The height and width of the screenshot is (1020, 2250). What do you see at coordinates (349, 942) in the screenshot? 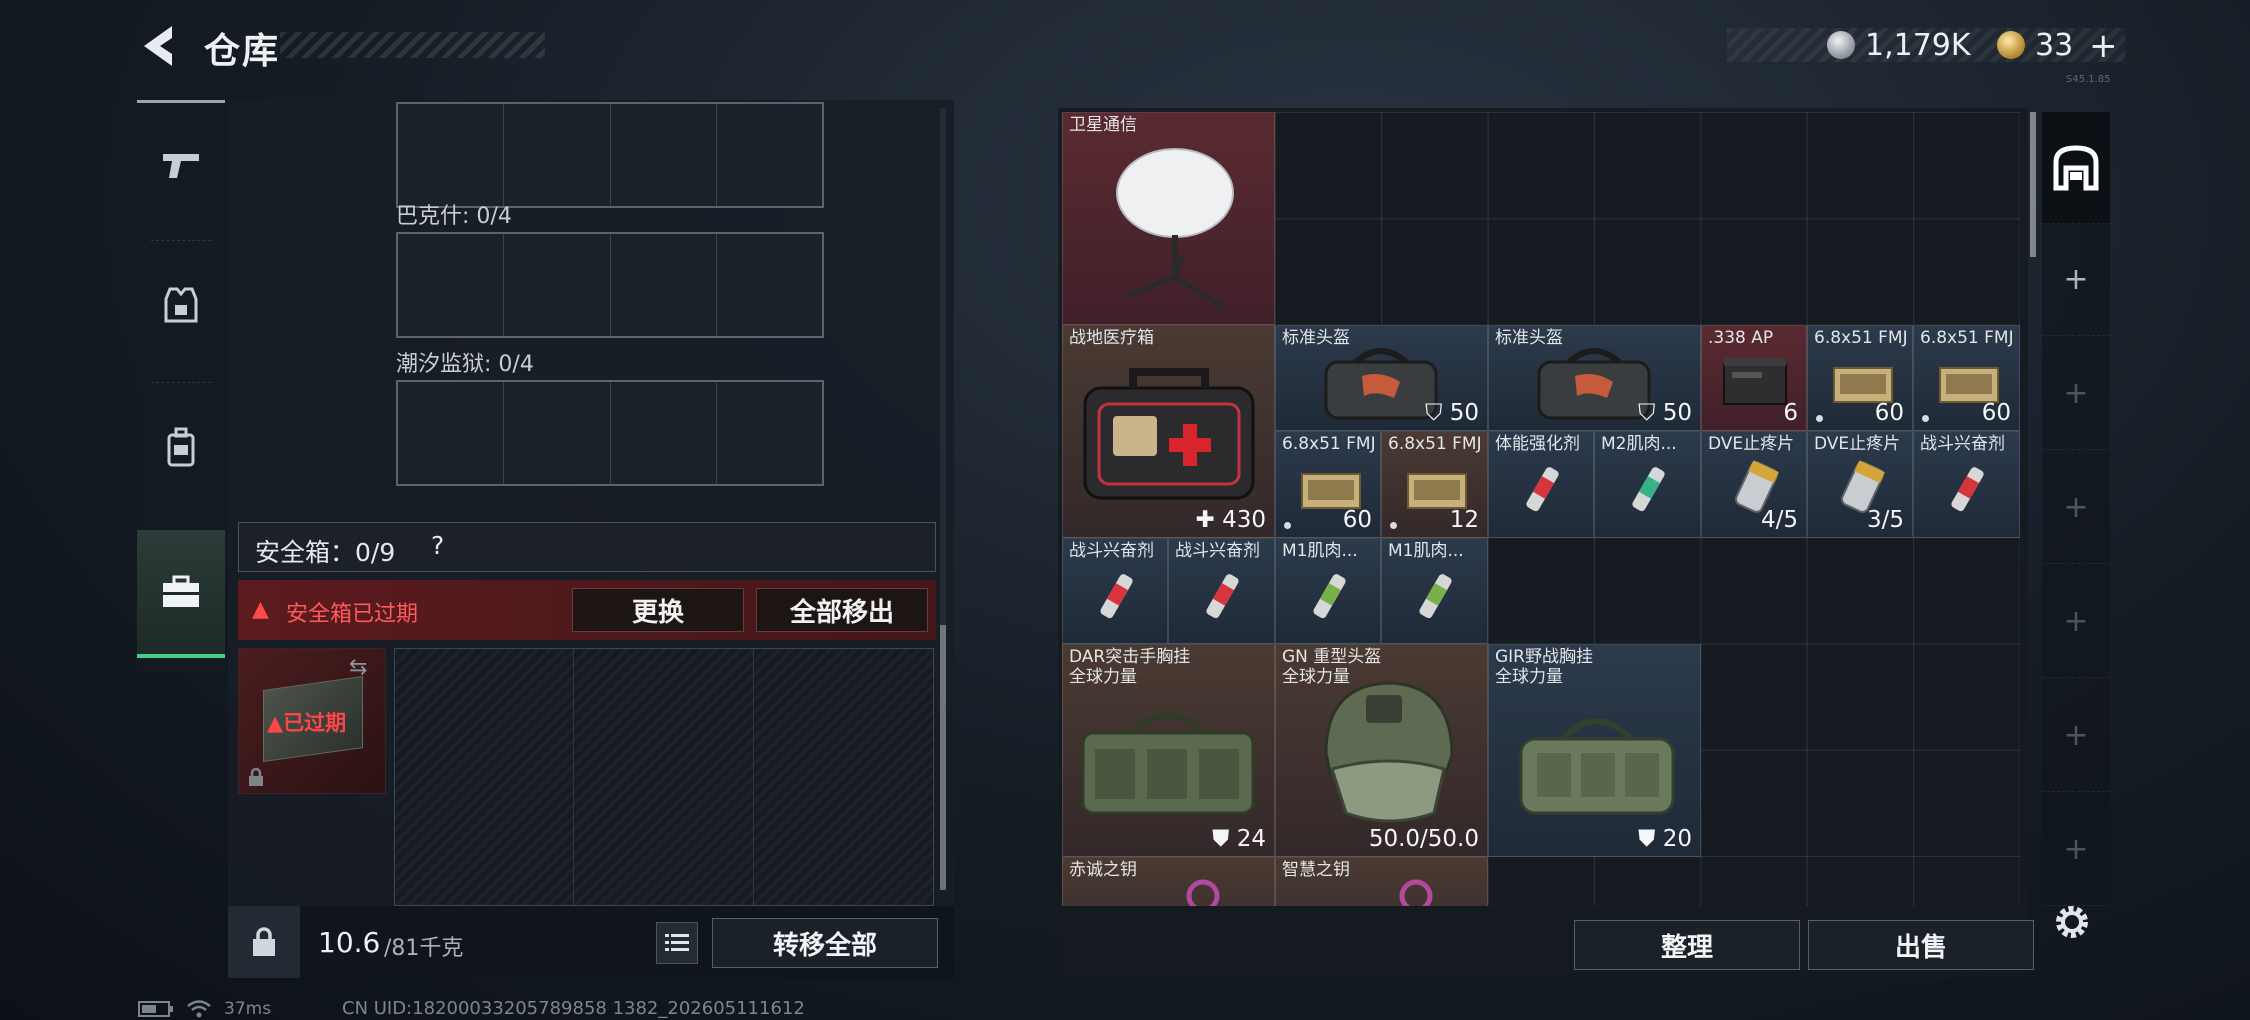
I see `weight-current: 10.6` at bounding box center [349, 942].